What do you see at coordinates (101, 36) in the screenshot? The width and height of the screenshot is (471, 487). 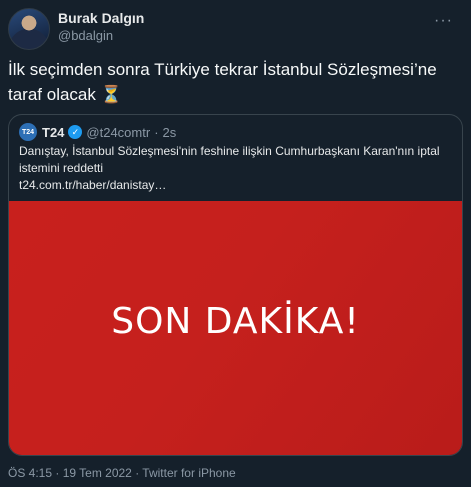 I see `author-handle: @bdalgin` at bounding box center [101, 36].